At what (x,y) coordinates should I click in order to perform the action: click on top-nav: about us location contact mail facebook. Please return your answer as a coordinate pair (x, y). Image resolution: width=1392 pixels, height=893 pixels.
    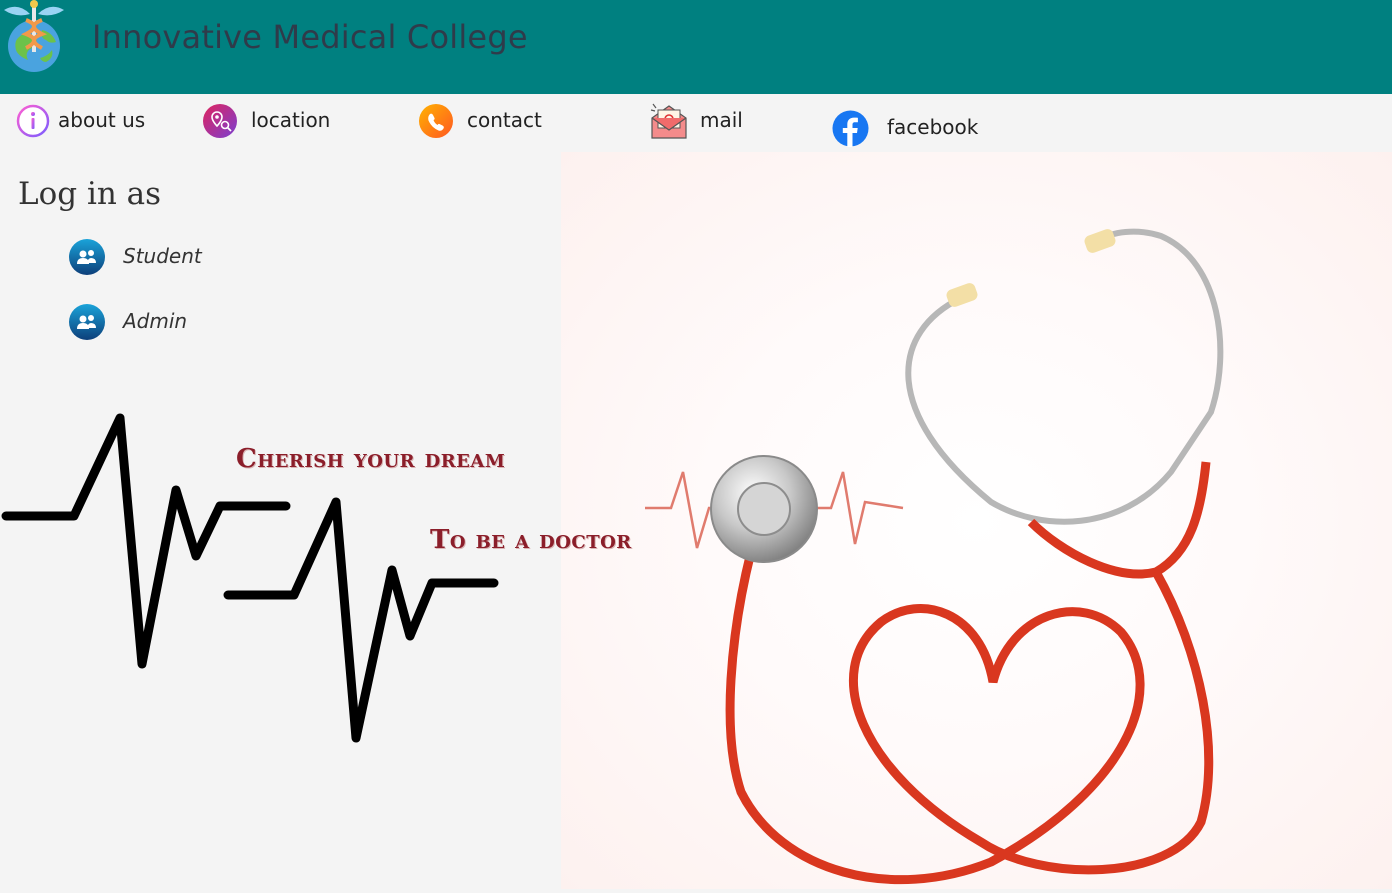
    Looking at the image, I should click on (696, 123).